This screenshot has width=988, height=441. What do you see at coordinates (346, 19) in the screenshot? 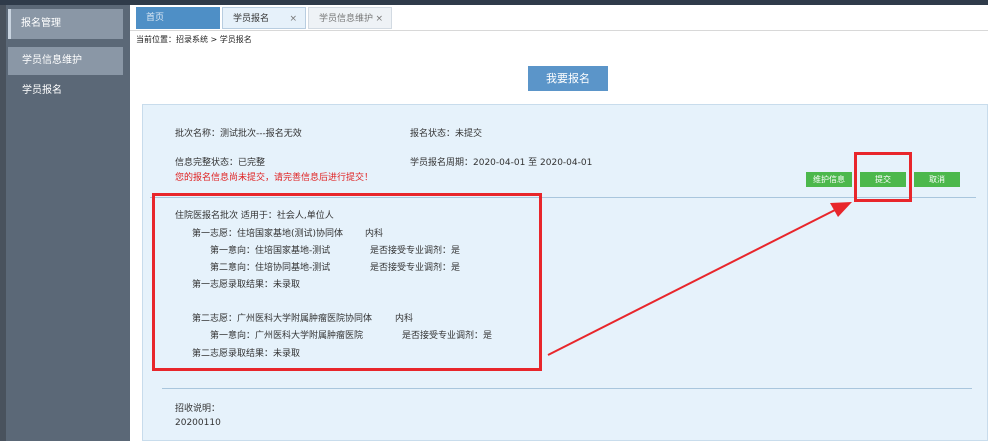
I see `tab-student-info-label: 学员信息维护` at bounding box center [346, 19].